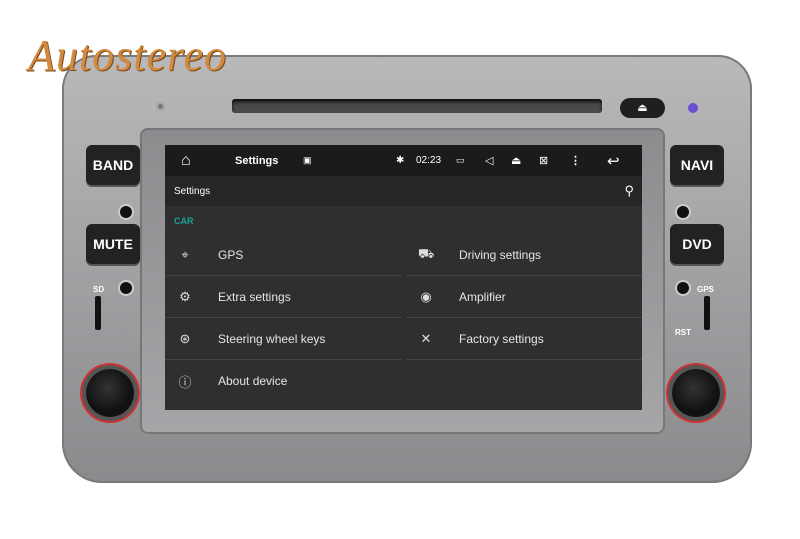  I want to click on app-bar-title: Settings, so click(192, 191).